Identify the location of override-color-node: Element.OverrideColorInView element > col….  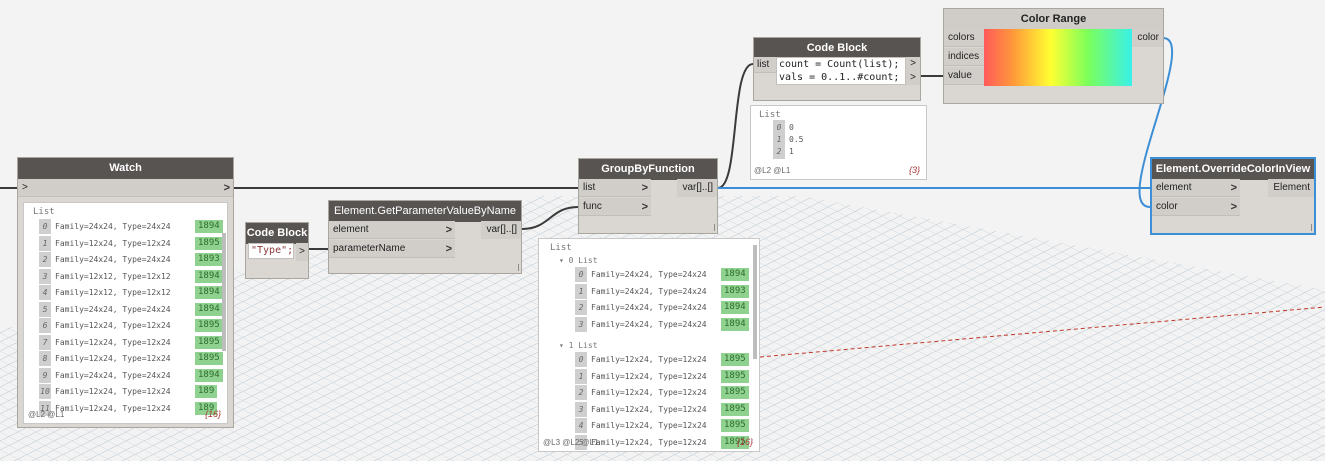
(1233, 196).